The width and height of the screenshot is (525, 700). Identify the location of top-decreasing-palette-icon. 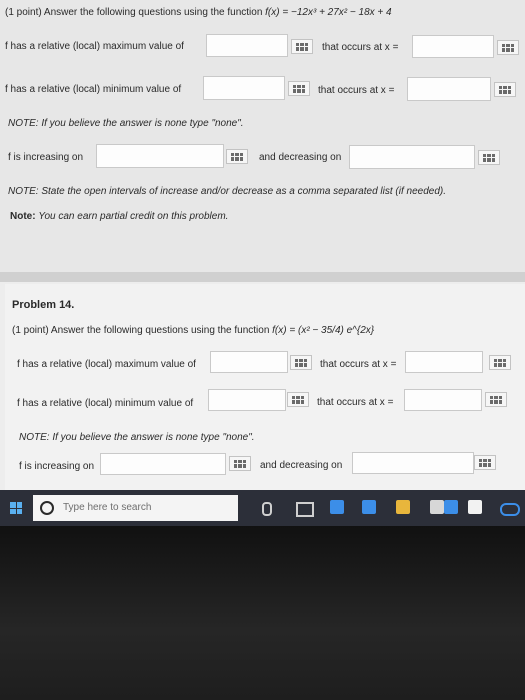
(489, 157).